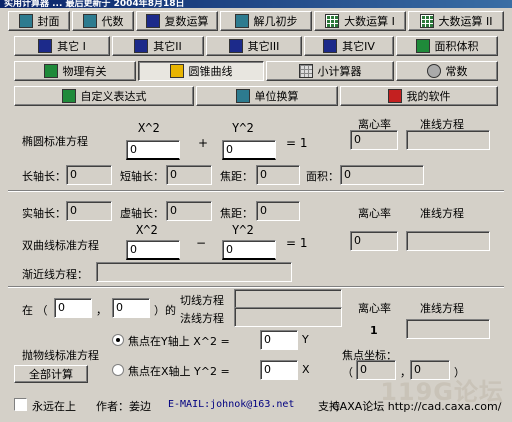 The height and width of the screenshot is (422, 512). I want to click on hyperbola-asymptote-label: 渐近线方程：, so click(55, 274).